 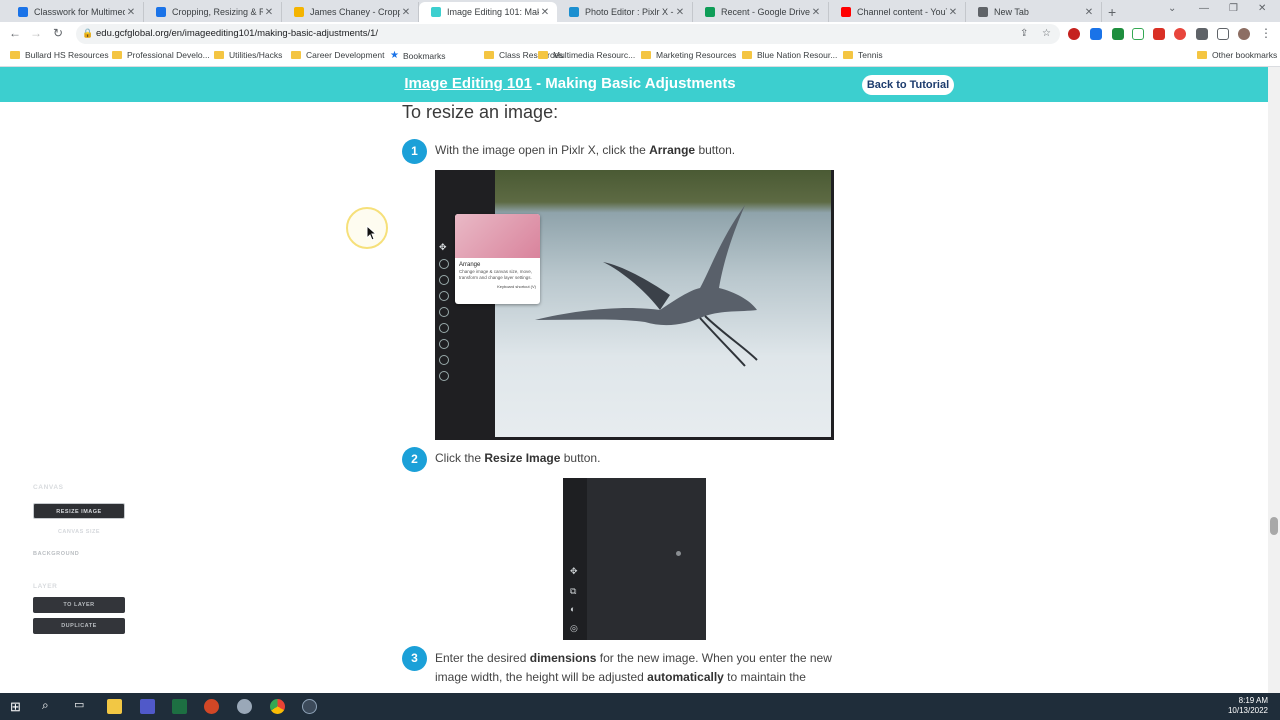 What do you see at coordinates (444, 360) in the screenshot?
I see `layers-tool-icon` at bounding box center [444, 360].